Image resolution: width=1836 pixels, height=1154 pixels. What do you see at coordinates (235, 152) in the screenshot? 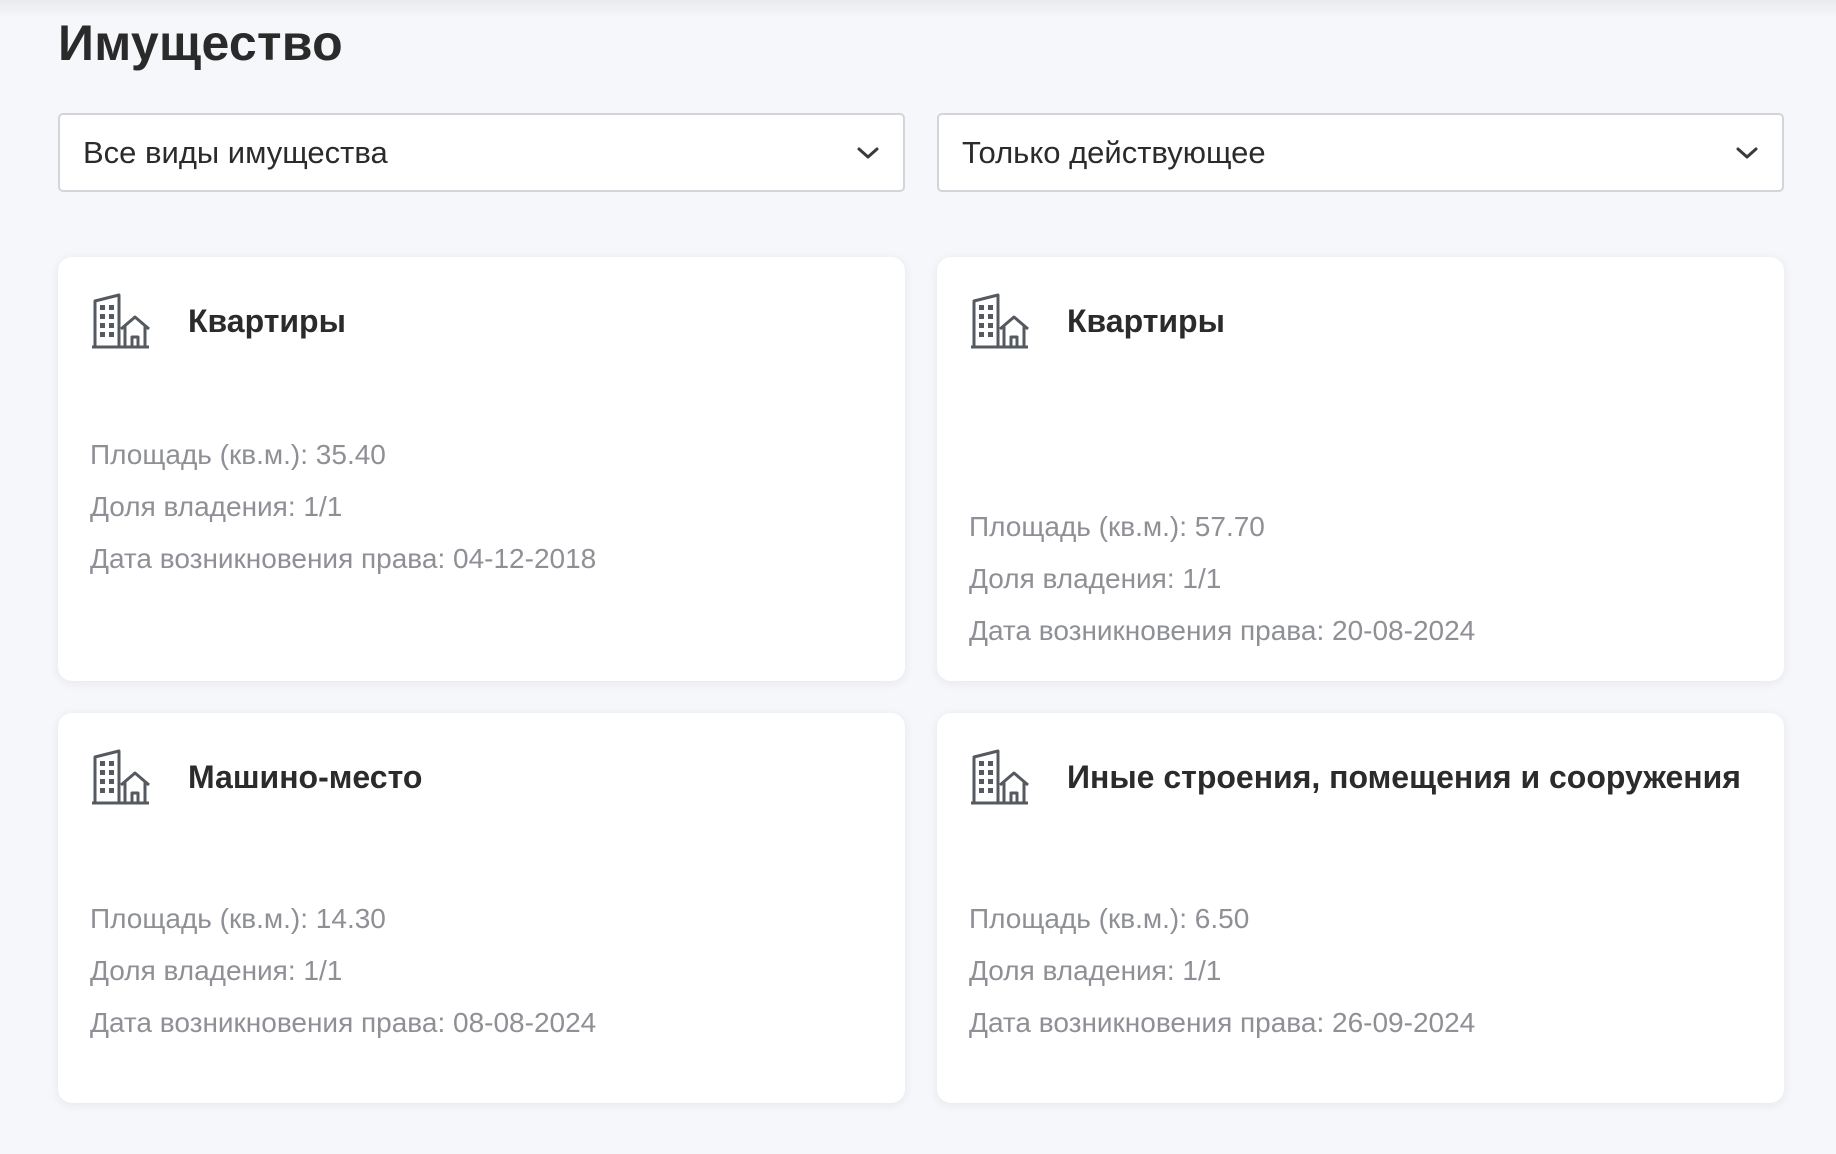
I see `property-type-select-value: Все виды имущества` at bounding box center [235, 152].